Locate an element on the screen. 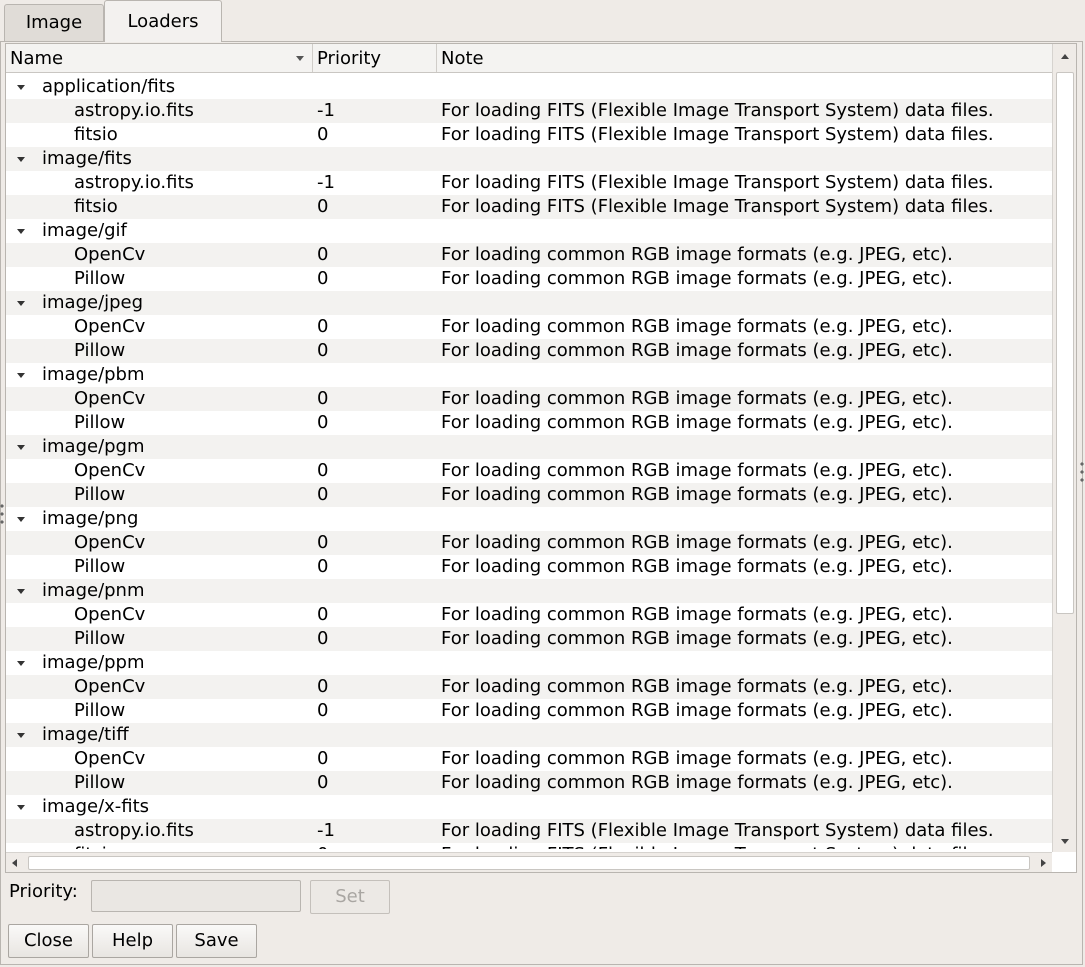 This screenshot has height=967, width=1085. close-button: Close is located at coordinates (48, 941).